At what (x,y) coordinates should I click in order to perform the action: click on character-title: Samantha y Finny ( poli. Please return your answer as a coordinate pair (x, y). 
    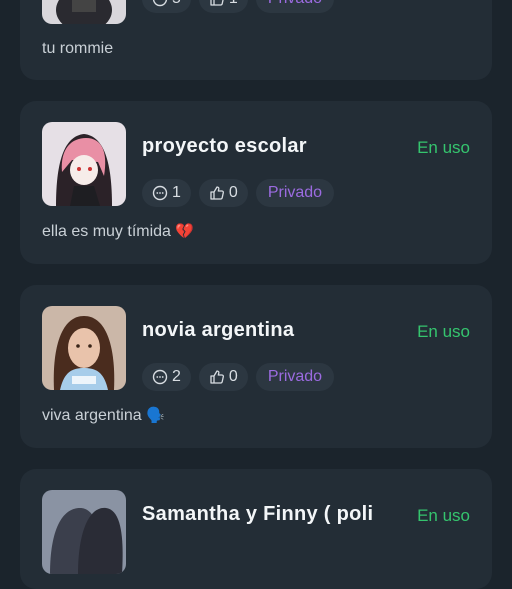
    Looking at the image, I should click on (258, 514).